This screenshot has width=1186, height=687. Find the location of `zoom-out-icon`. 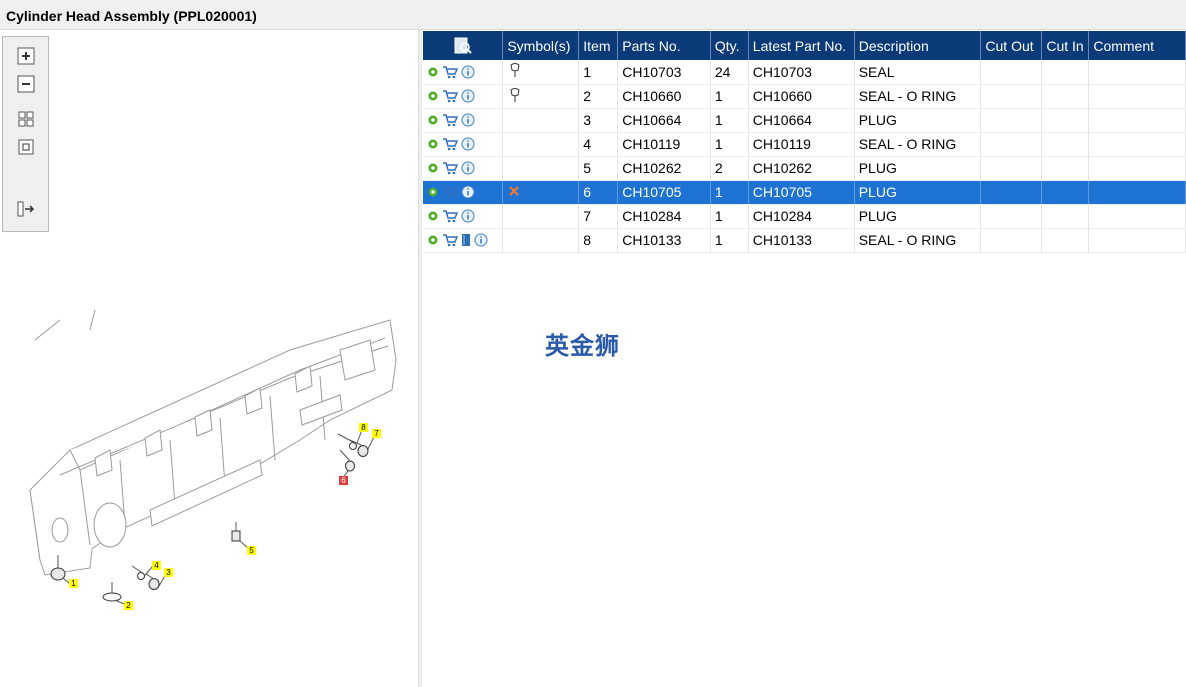

zoom-out-icon is located at coordinates (26, 84).